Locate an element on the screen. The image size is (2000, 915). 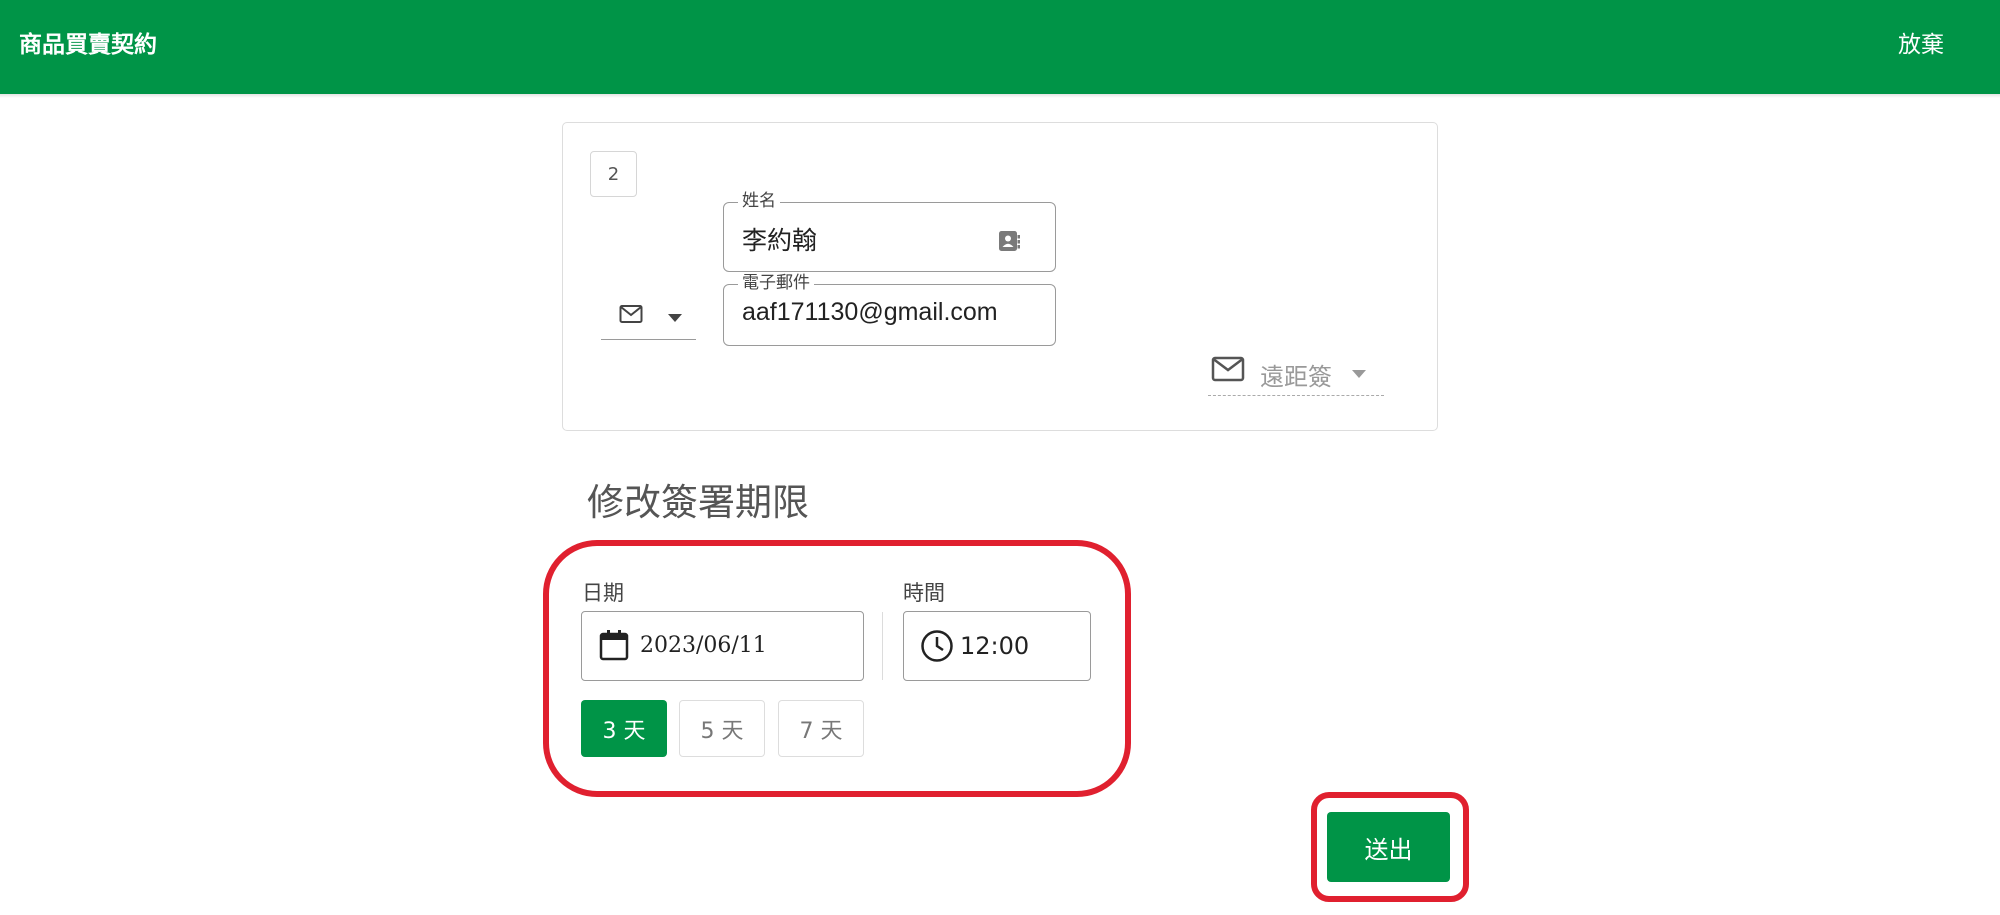
top-bar-shadow is located at coordinates (1000, 96).